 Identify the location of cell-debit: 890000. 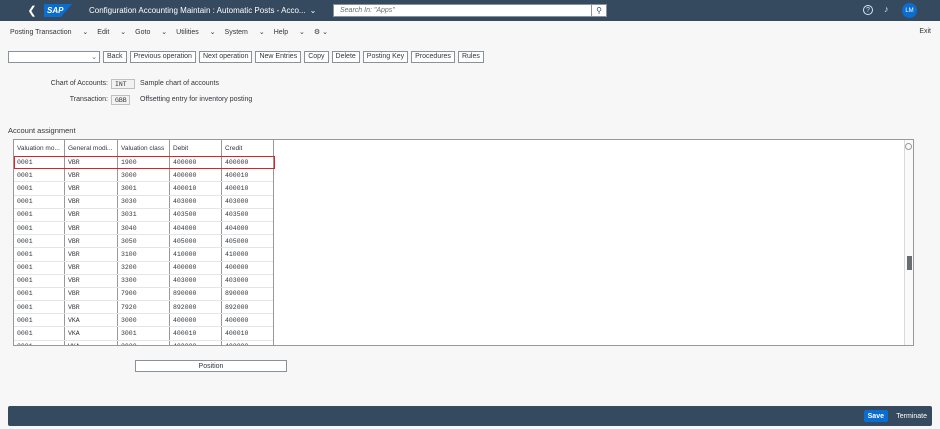
(196, 294).